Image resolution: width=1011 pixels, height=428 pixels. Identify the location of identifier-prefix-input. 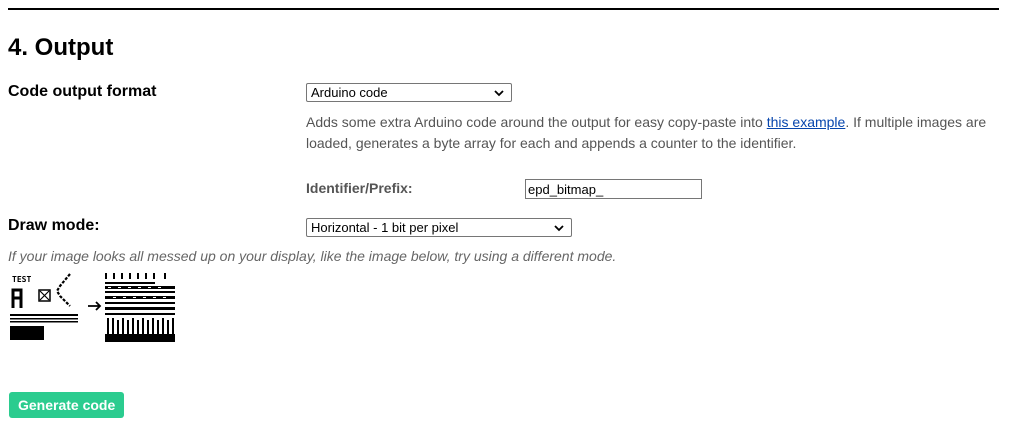
(613, 189).